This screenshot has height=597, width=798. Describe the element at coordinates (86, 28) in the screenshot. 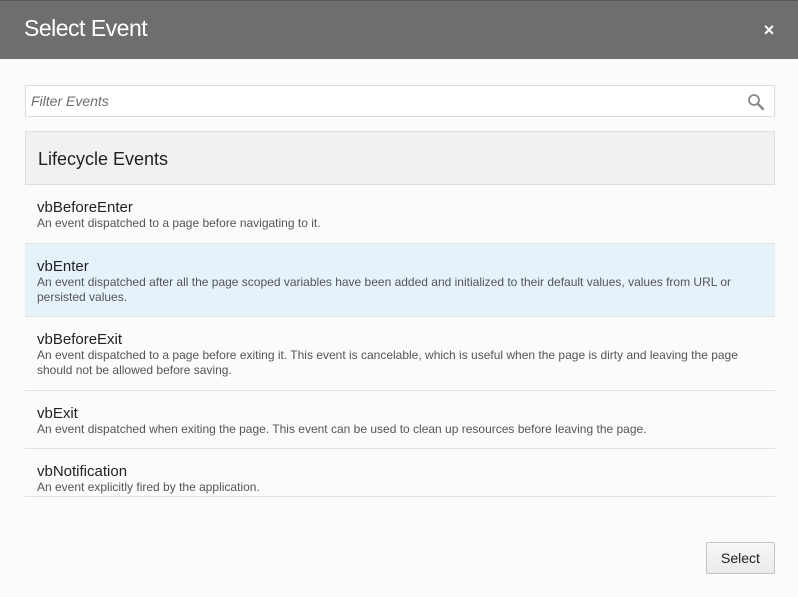

I see `dialog-title: Select Event` at that location.